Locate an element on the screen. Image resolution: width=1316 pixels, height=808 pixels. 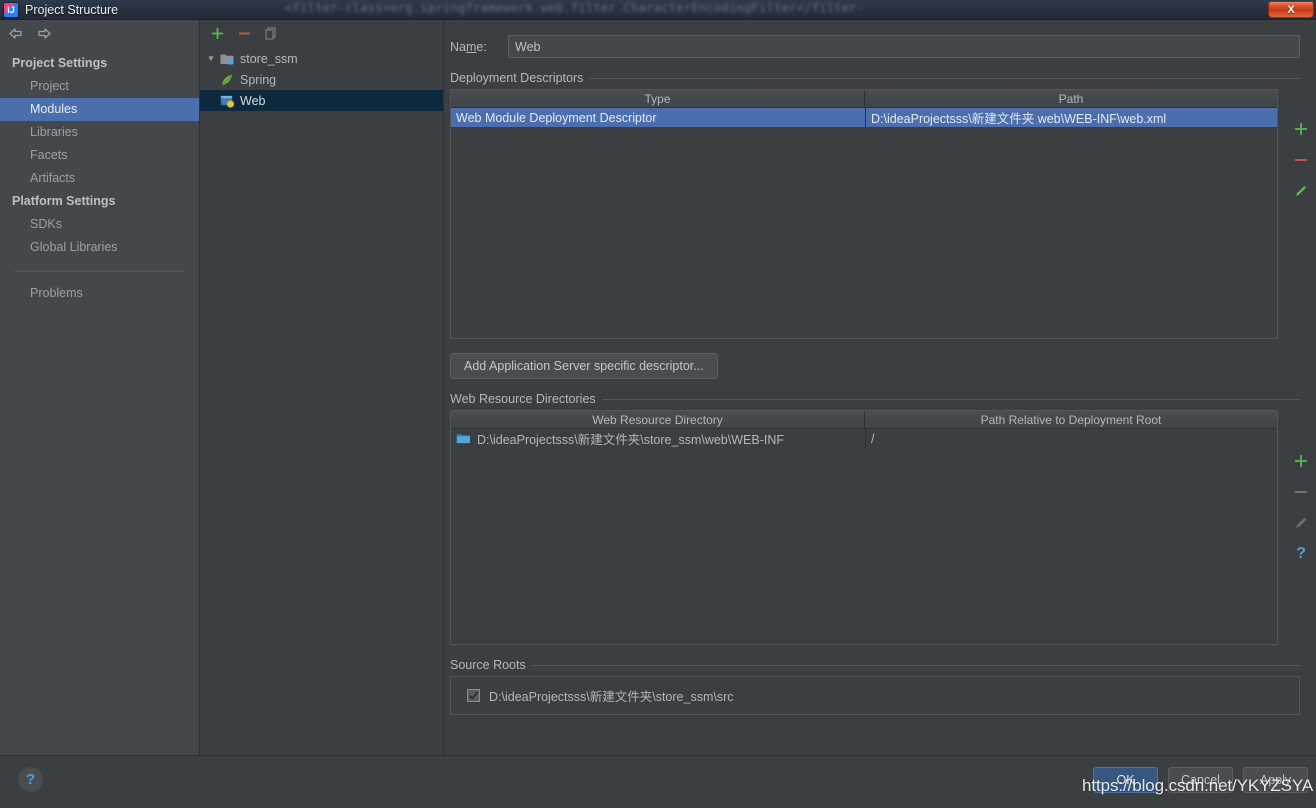
column-header-type: Type is located at coordinates (658, 98).